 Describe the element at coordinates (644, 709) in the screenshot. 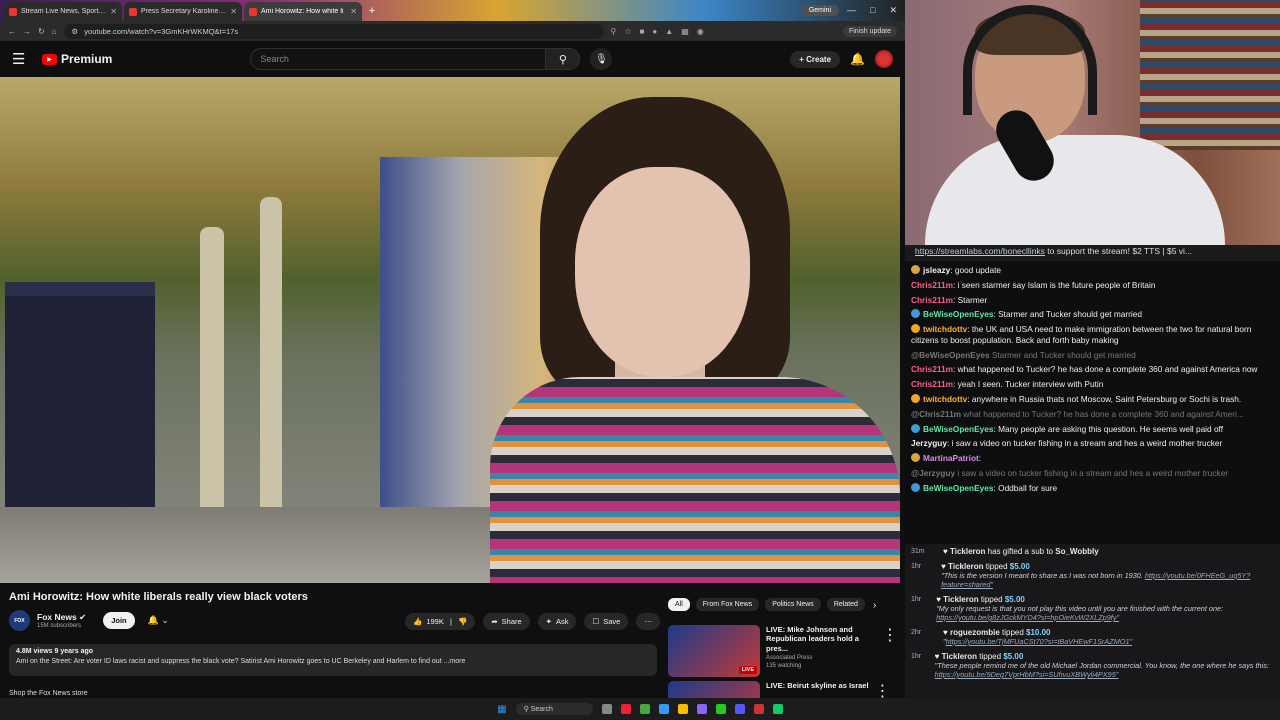

I see `chrome-icon` at that location.